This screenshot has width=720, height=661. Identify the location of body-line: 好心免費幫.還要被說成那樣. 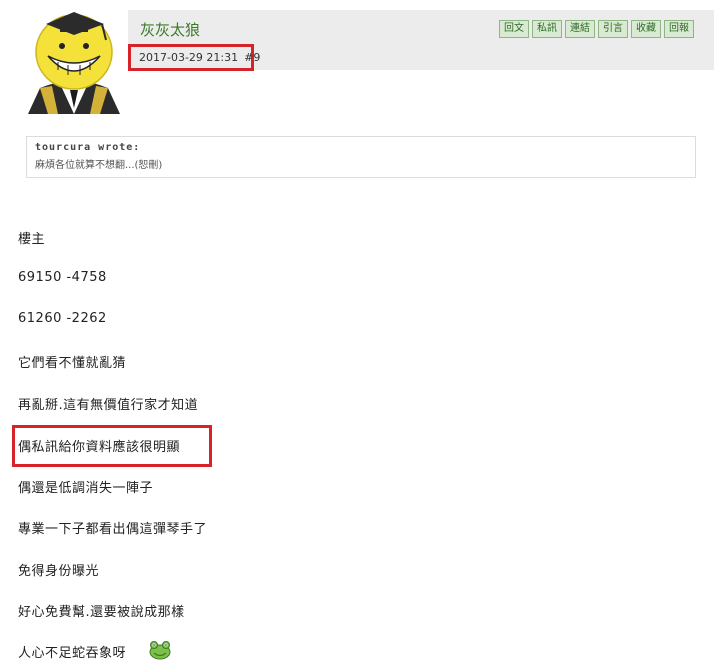
(101, 612).